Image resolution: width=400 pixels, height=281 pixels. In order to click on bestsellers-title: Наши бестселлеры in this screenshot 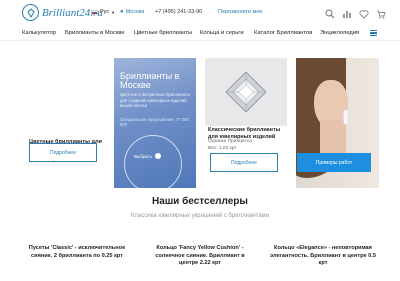, I will do `click(200, 201)`.